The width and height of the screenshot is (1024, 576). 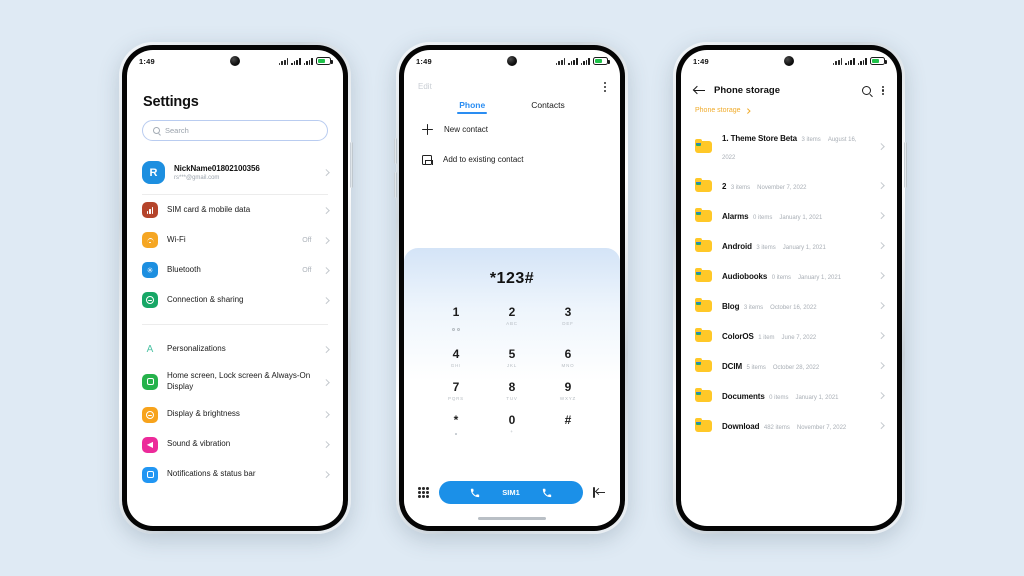 What do you see at coordinates (582, 61) in the screenshot?
I see `status-icons` at bounding box center [582, 61].